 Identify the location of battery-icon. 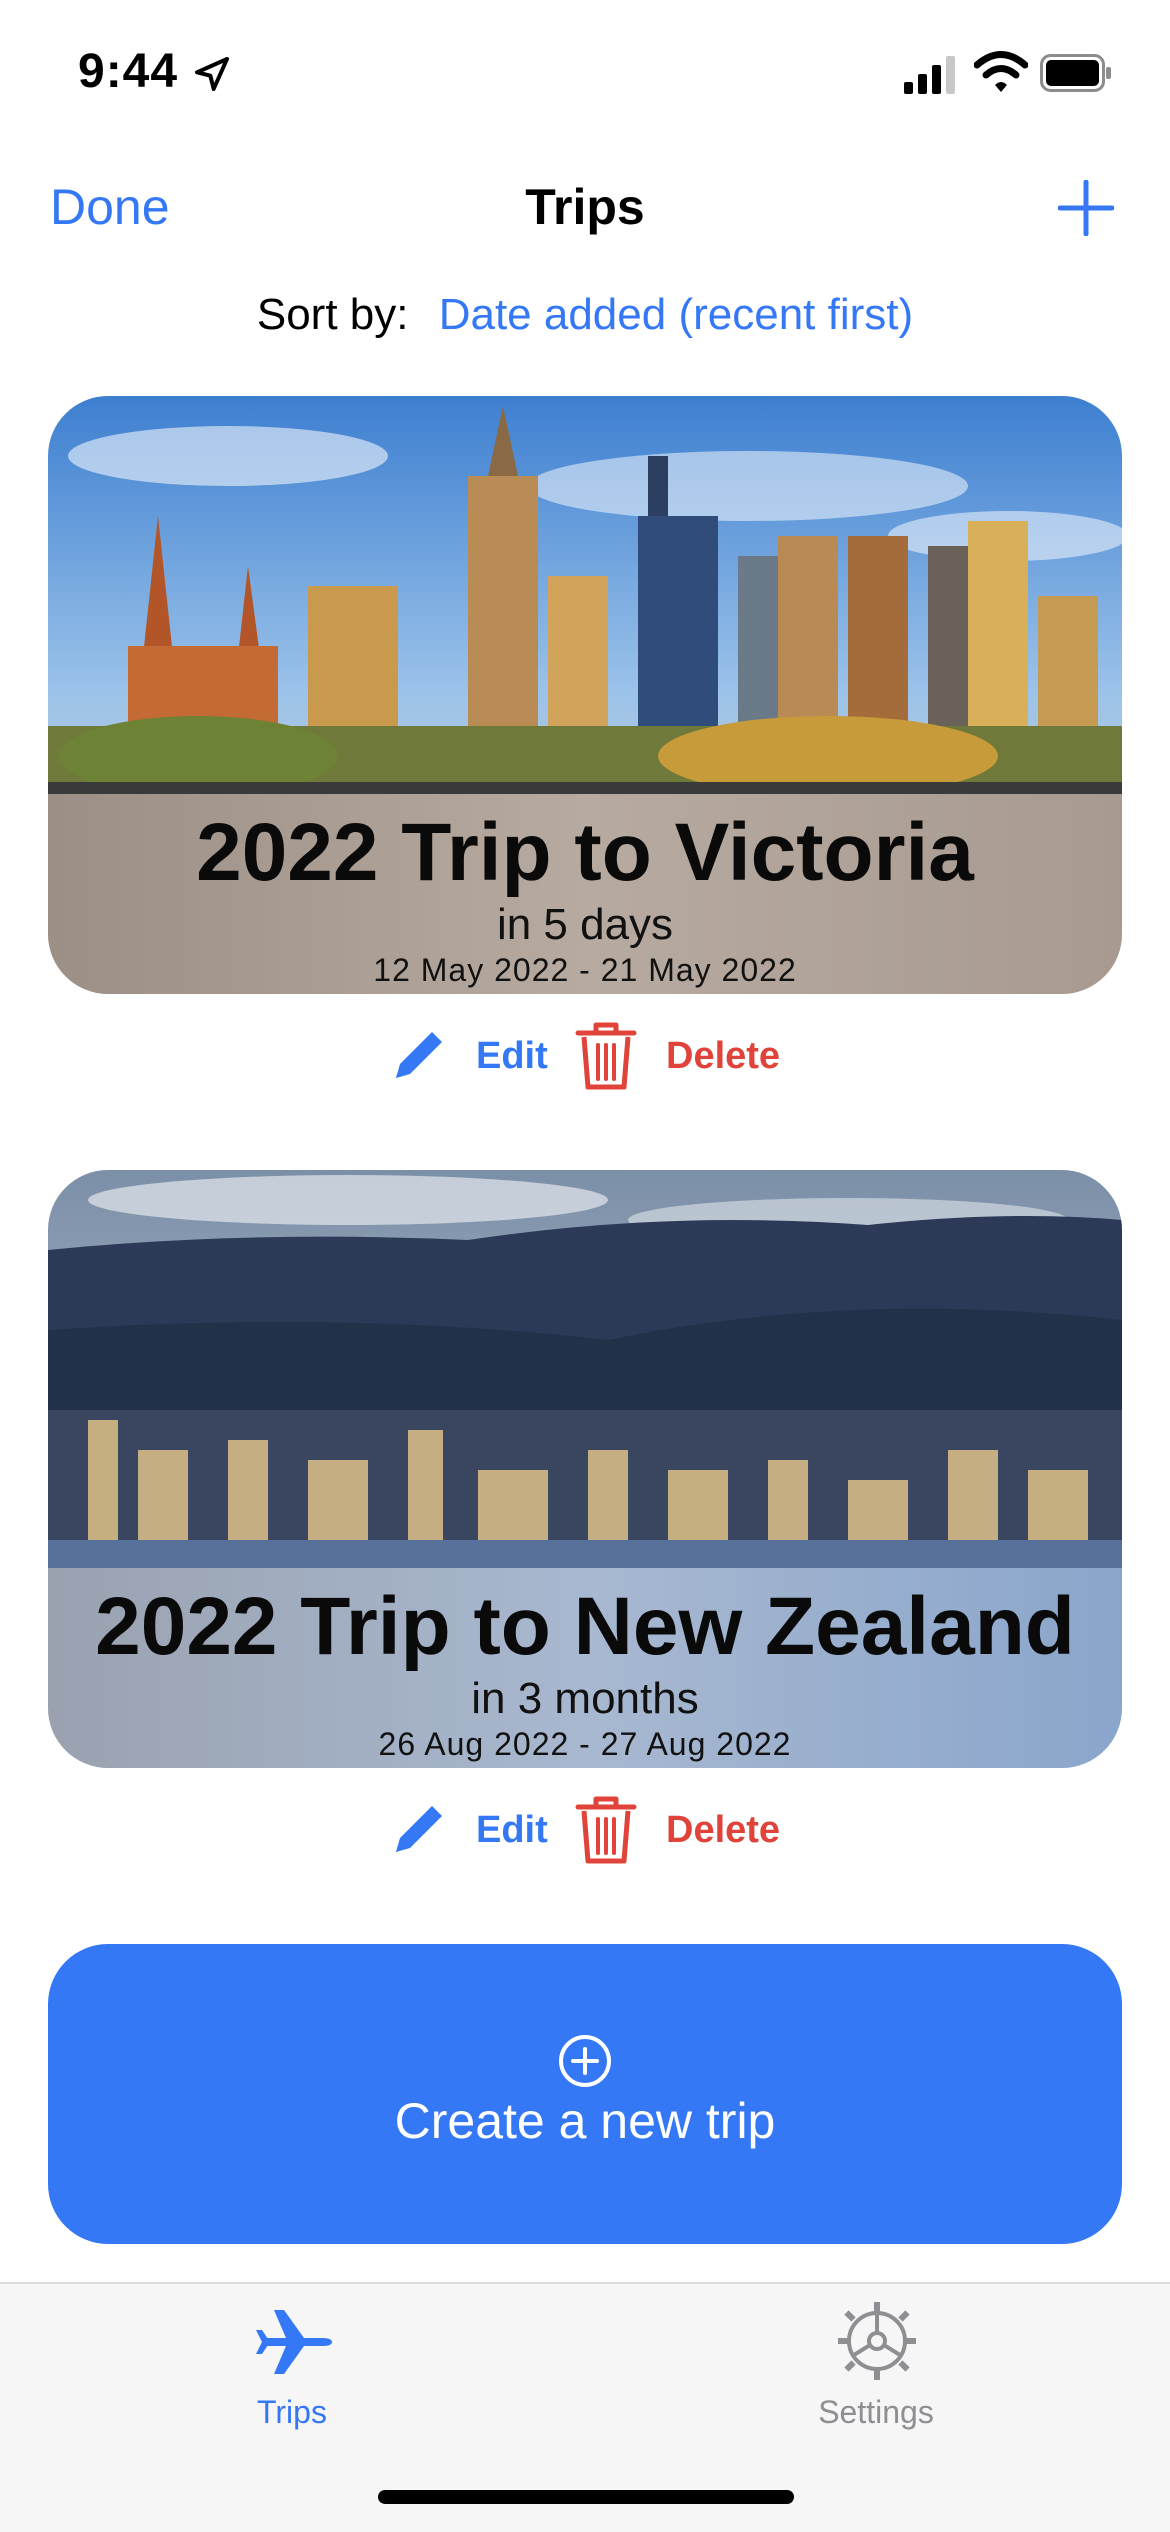
(1075, 73).